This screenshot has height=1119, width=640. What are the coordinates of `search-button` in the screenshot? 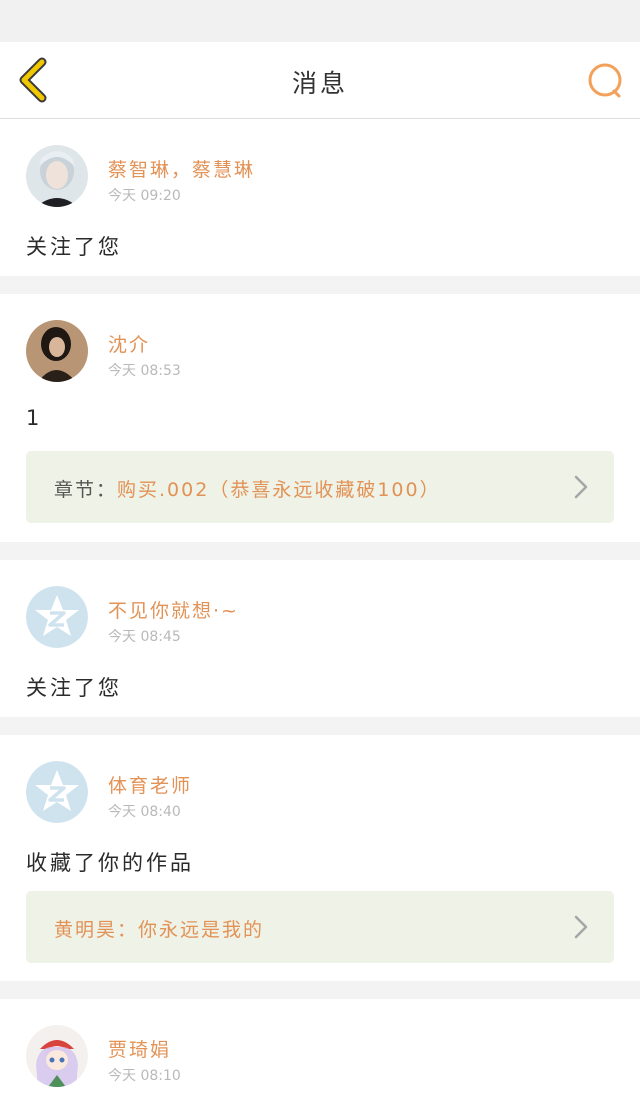 It's located at (606, 80).